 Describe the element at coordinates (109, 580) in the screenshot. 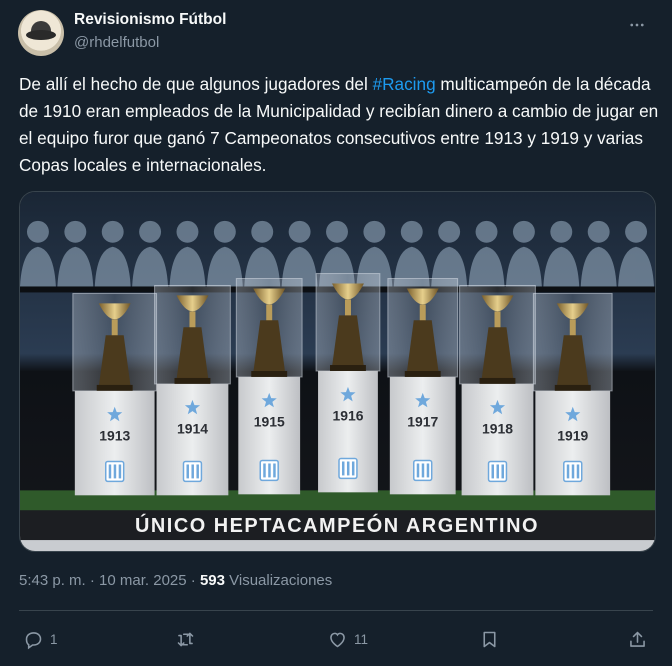

I see `timestamp: 5:43 p. m. · 10 mar. 2025 ·` at that location.